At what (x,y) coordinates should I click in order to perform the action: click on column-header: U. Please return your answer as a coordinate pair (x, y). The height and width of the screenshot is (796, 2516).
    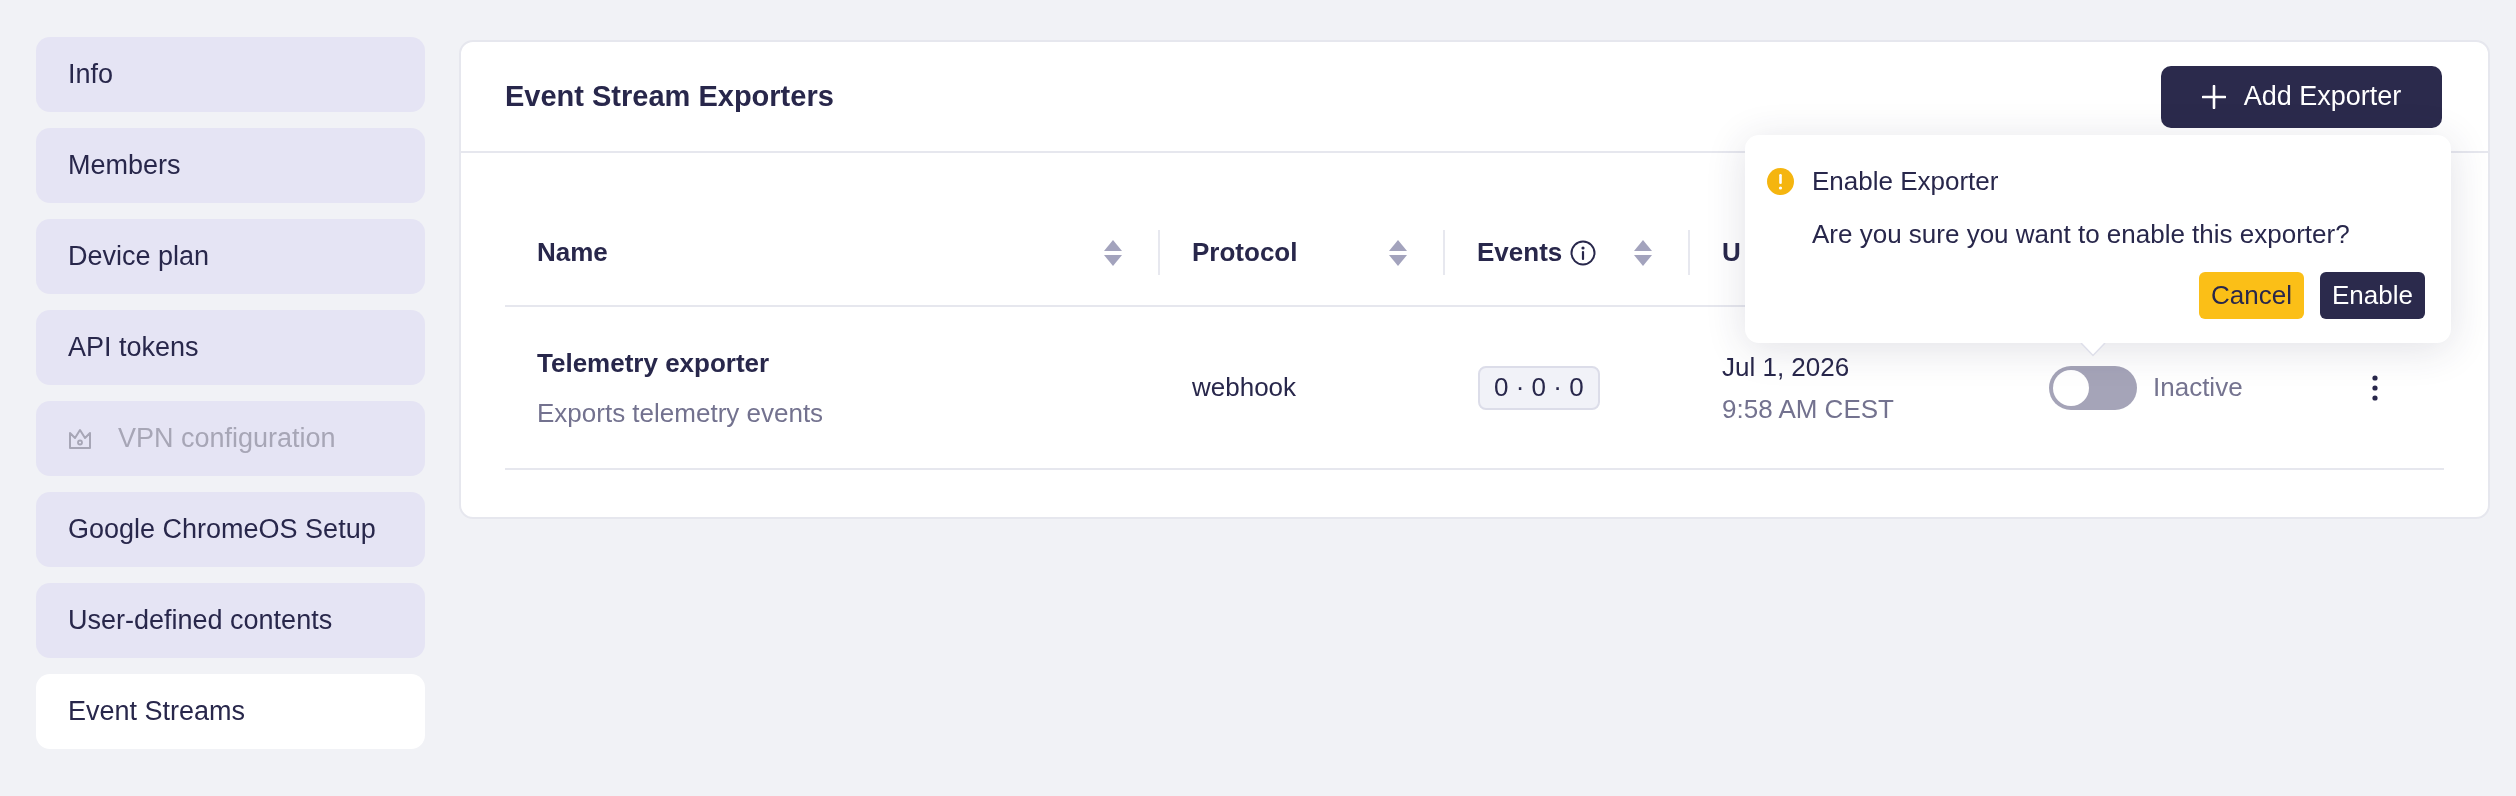
    Looking at the image, I should click on (1731, 252).